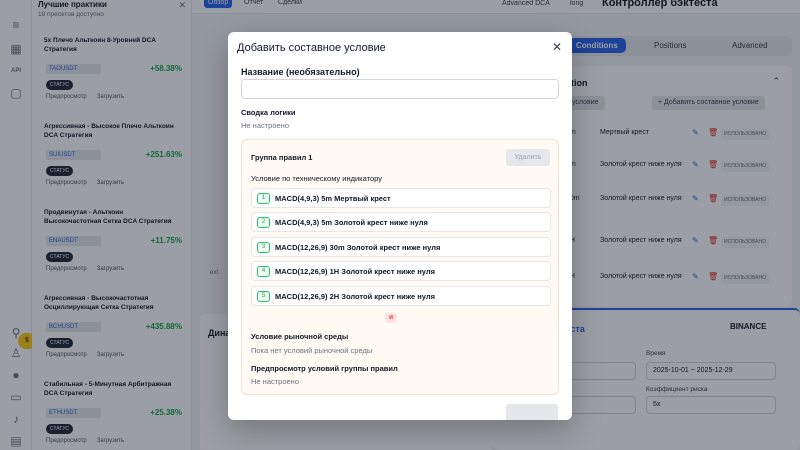 The height and width of the screenshot is (450, 800). I want to click on name-label: Название (необязательно), so click(300, 72).